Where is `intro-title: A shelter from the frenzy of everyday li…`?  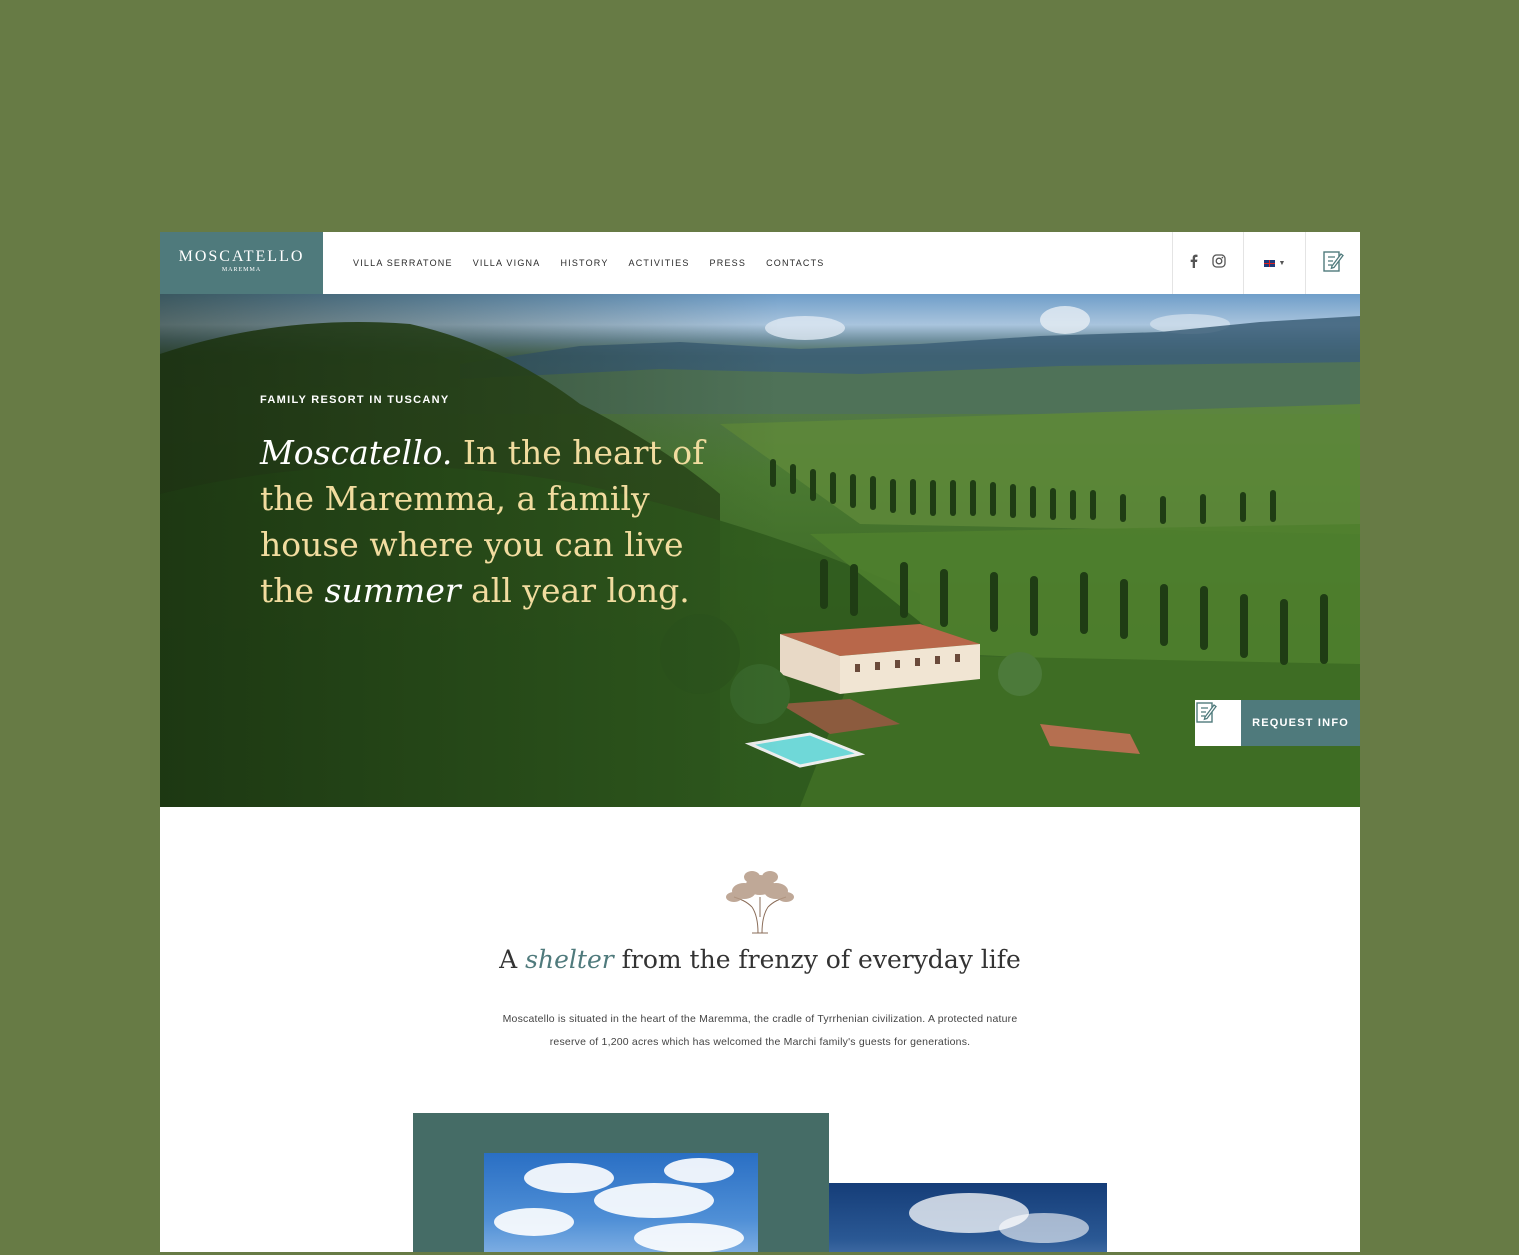 intro-title: A shelter from the frenzy of everyday li… is located at coordinates (760, 959).